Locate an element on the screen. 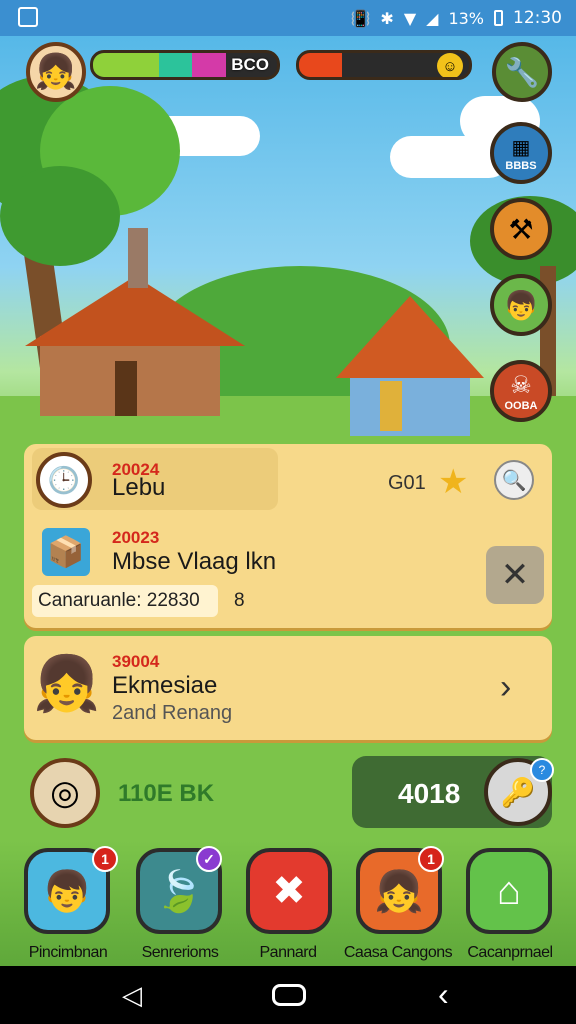  blue-house-roof is located at coordinates (410, 337).